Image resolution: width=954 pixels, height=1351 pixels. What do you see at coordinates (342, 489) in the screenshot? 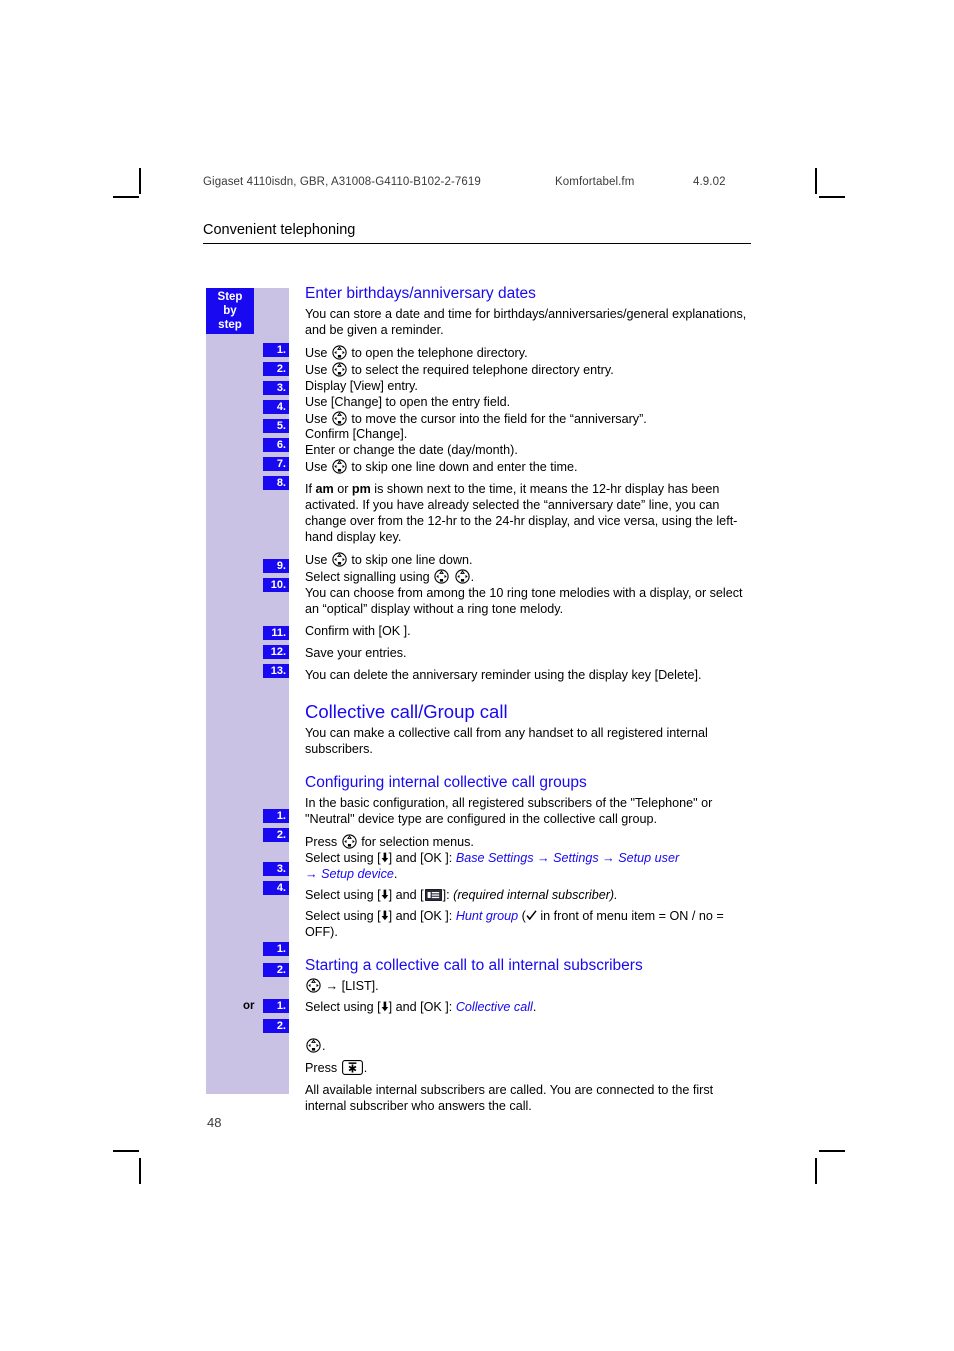
I see `ampm-note-part2: or` at bounding box center [342, 489].